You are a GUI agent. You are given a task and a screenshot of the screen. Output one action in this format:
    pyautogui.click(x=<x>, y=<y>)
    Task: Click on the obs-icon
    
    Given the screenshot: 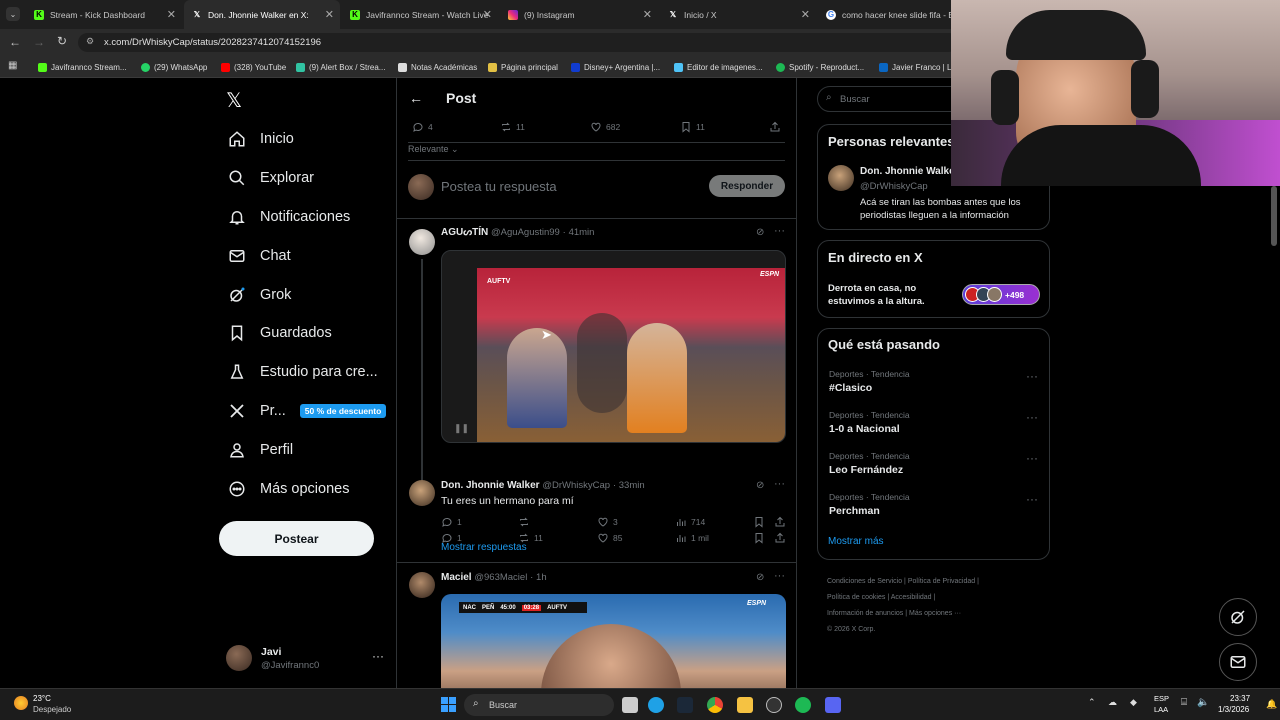 What is the action you would take?
    pyautogui.click(x=774, y=705)
    